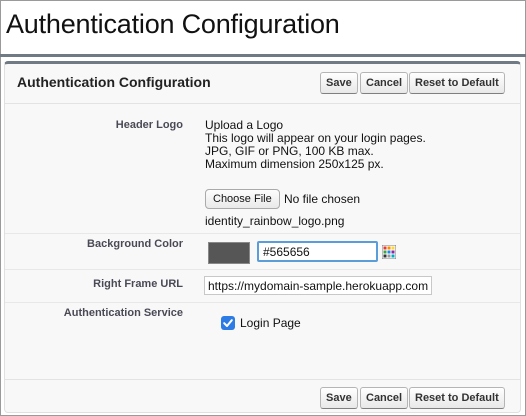  What do you see at coordinates (384, 83) in the screenshot?
I see `cancel-button-top: Cancel` at bounding box center [384, 83].